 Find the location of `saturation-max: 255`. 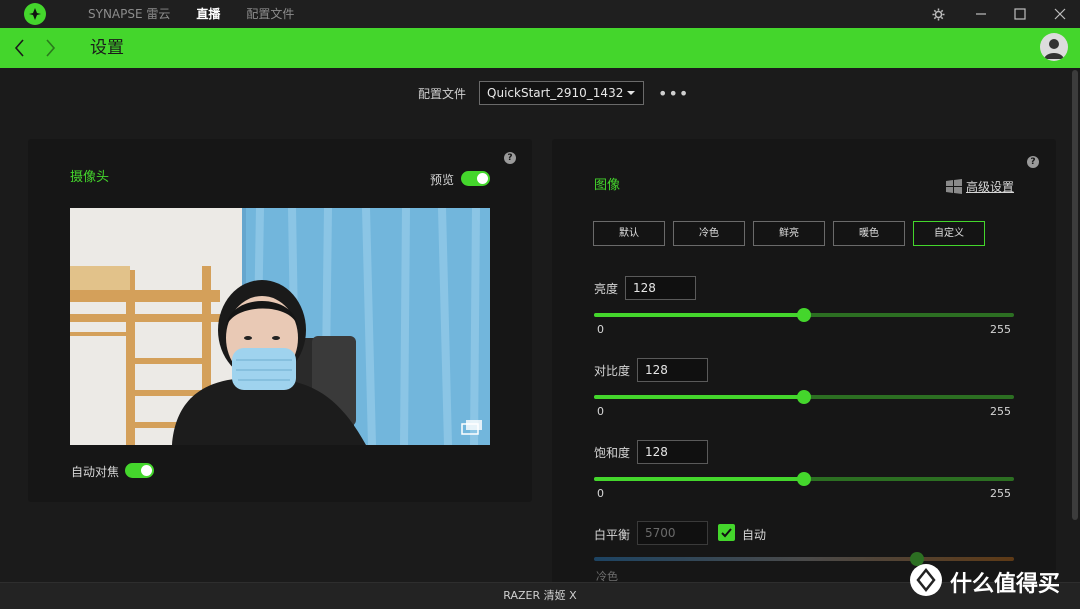

saturation-max: 255 is located at coordinates (1000, 493).